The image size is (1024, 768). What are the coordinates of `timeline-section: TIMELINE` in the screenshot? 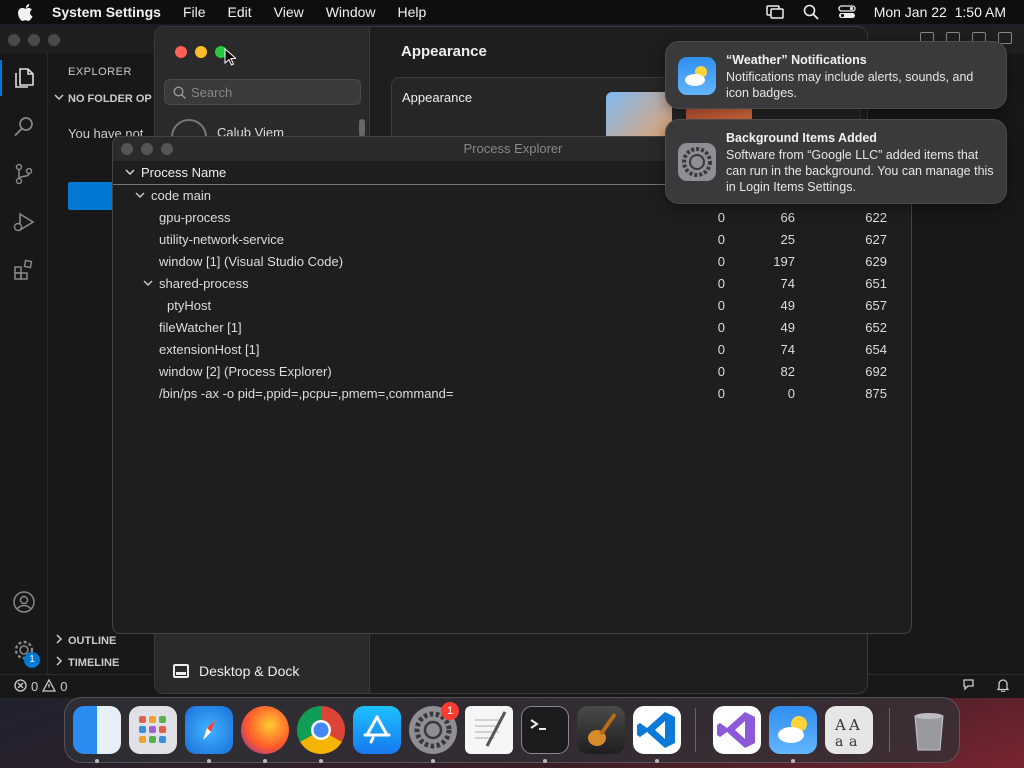 It's located at (86, 662).